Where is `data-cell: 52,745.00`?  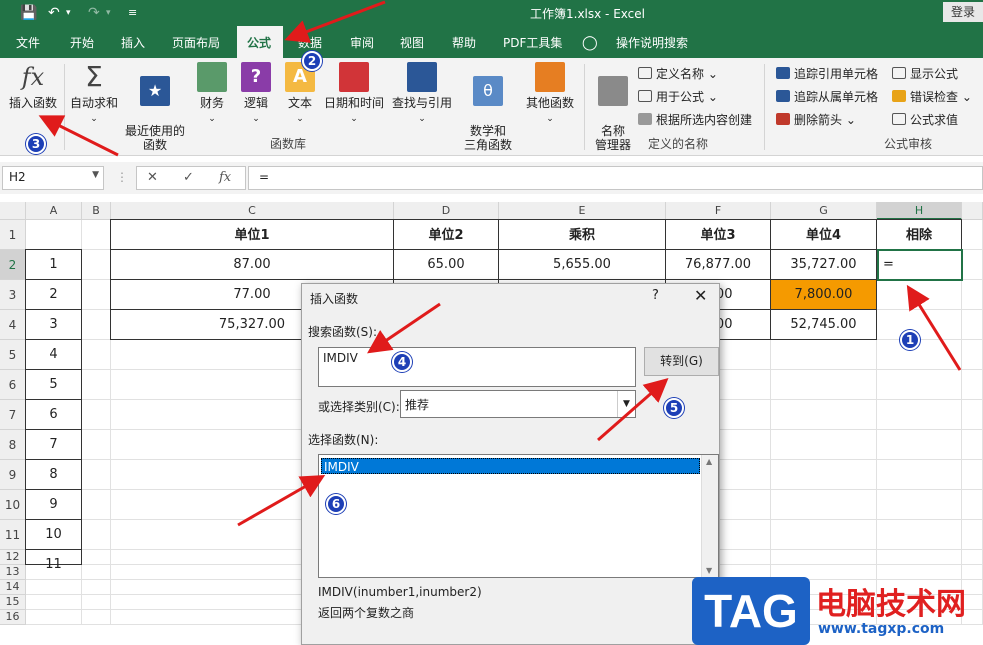
data-cell: 52,745.00 is located at coordinates (823, 324).